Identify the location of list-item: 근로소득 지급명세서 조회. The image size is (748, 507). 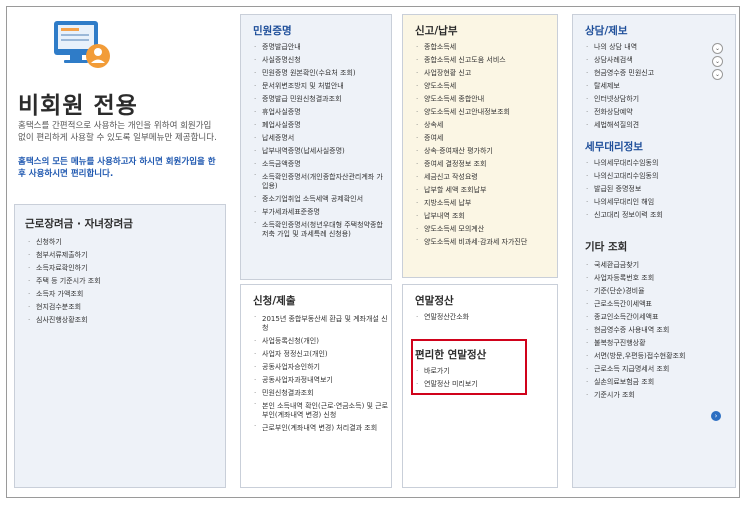
(658, 369).